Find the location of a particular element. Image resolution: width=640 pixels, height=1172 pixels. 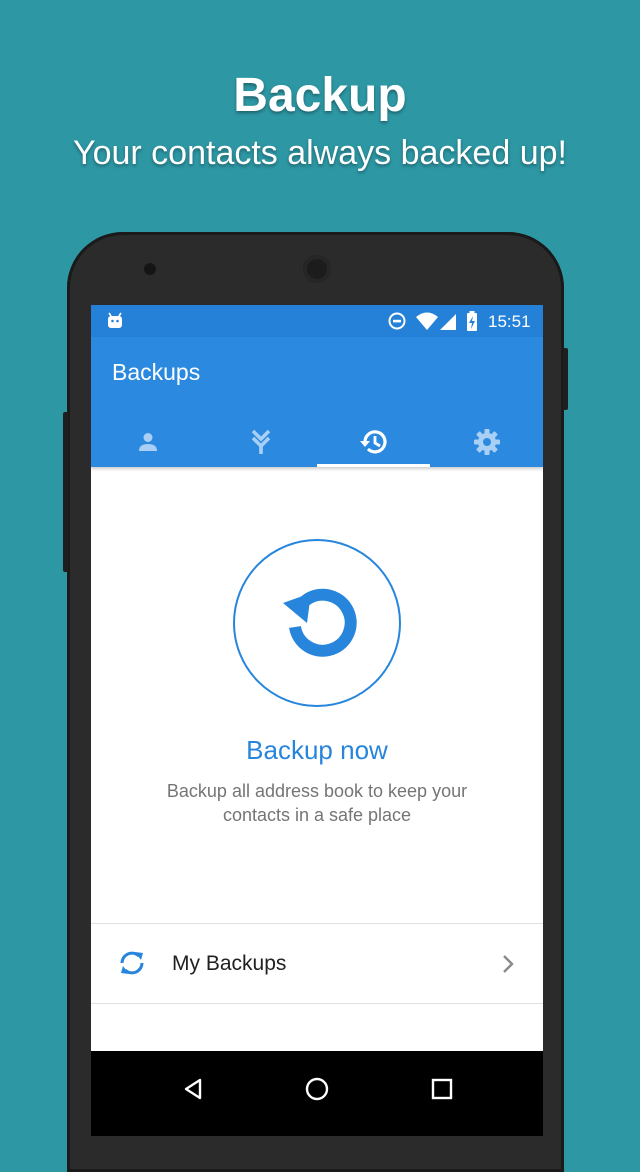

tab-indicator is located at coordinates (373, 465).